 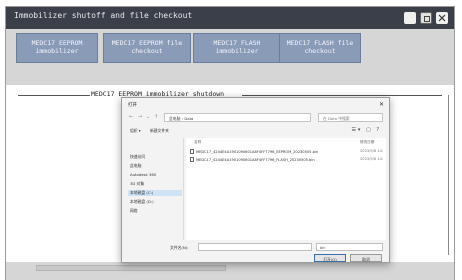 I want to click on nav-item-3d-objects: 3D 对象, so click(x=137, y=184).